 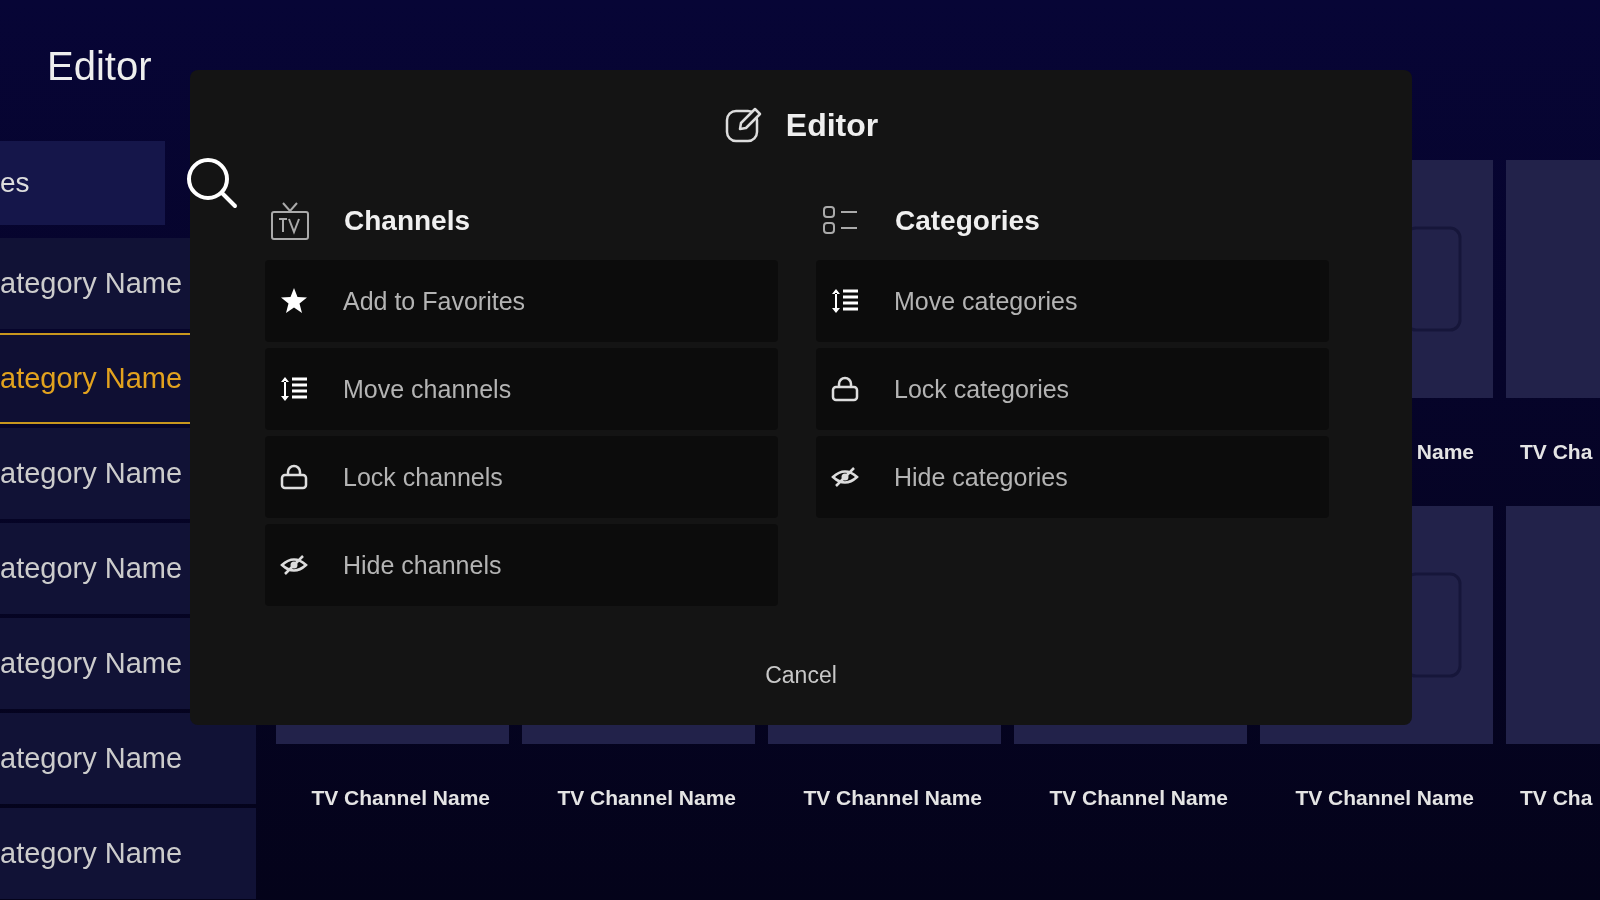 What do you see at coordinates (82, 183) in the screenshot?
I see `search-field: es` at bounding box center [82, 183].